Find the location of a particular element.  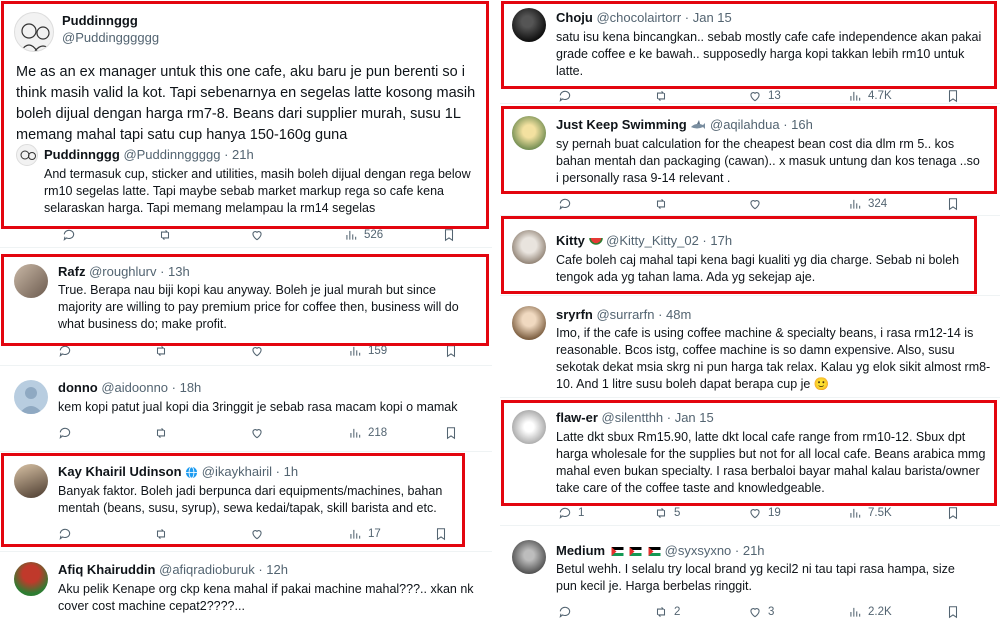

author-name: Rafz is located at coordinates (71, 271).